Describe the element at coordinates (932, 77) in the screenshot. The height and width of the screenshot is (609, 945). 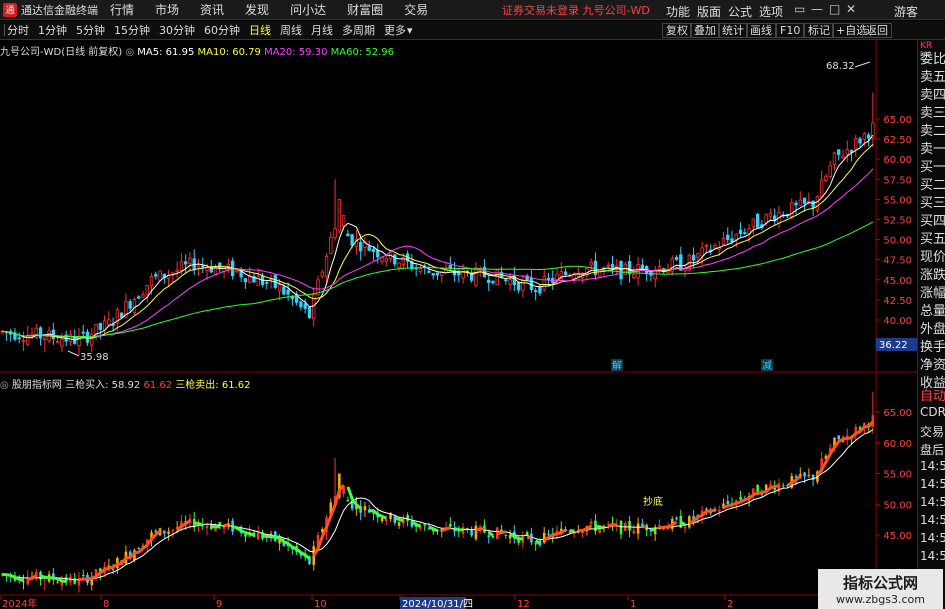
I see `side-label: 卖五` at that location.